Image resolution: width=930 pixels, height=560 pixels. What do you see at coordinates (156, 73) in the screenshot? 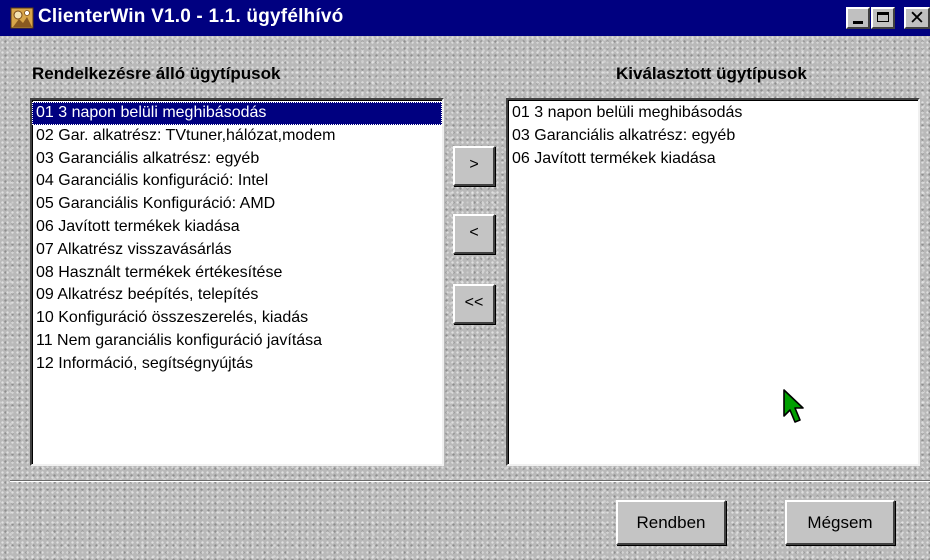
I see `available-types-heading: Rendelkezésre álló ügytípusok` at bounding box center [156, 73].